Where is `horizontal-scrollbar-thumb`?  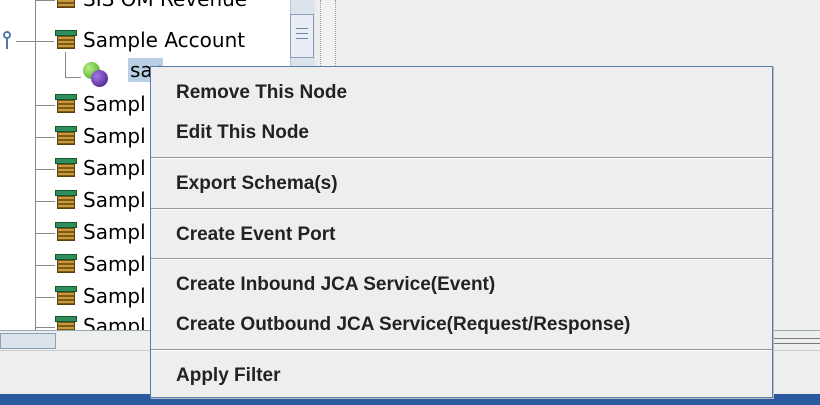
horizontal-scrollbar-thumb is located at coordinates (28, 341).